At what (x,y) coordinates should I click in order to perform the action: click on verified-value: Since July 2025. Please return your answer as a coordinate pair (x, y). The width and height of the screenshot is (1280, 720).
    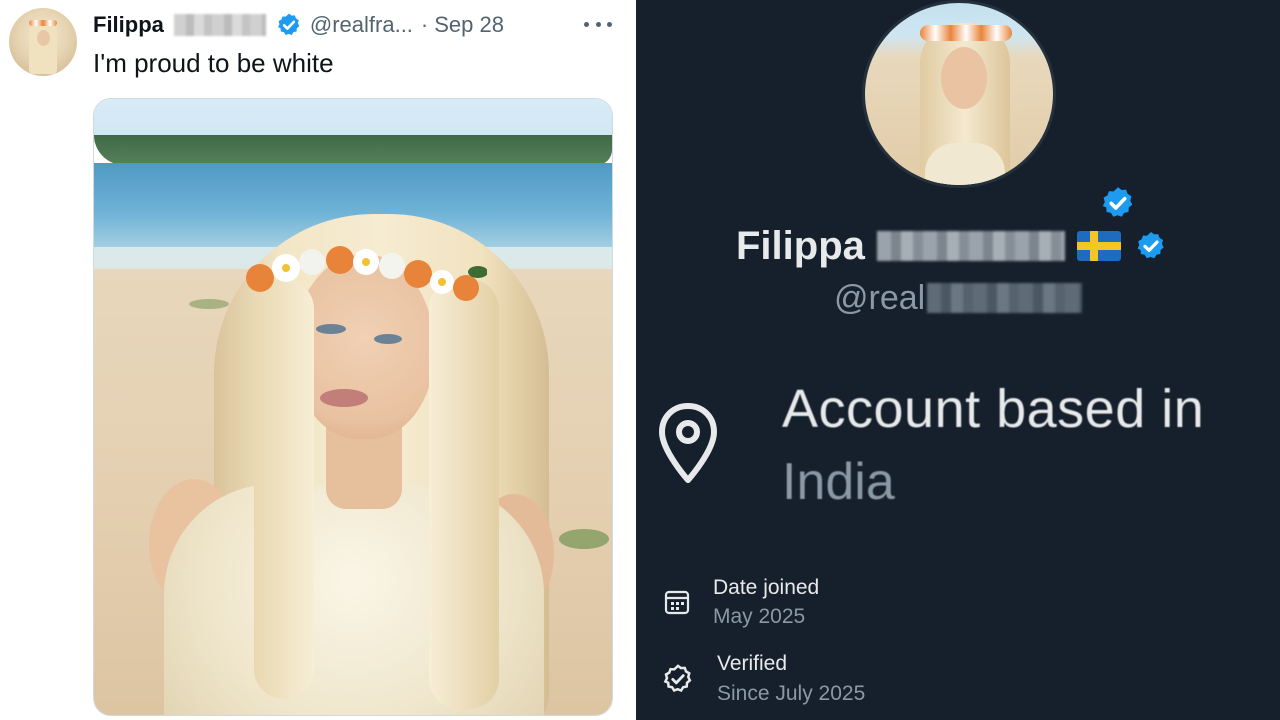
    Looking at the image, I should click on (791, 693).